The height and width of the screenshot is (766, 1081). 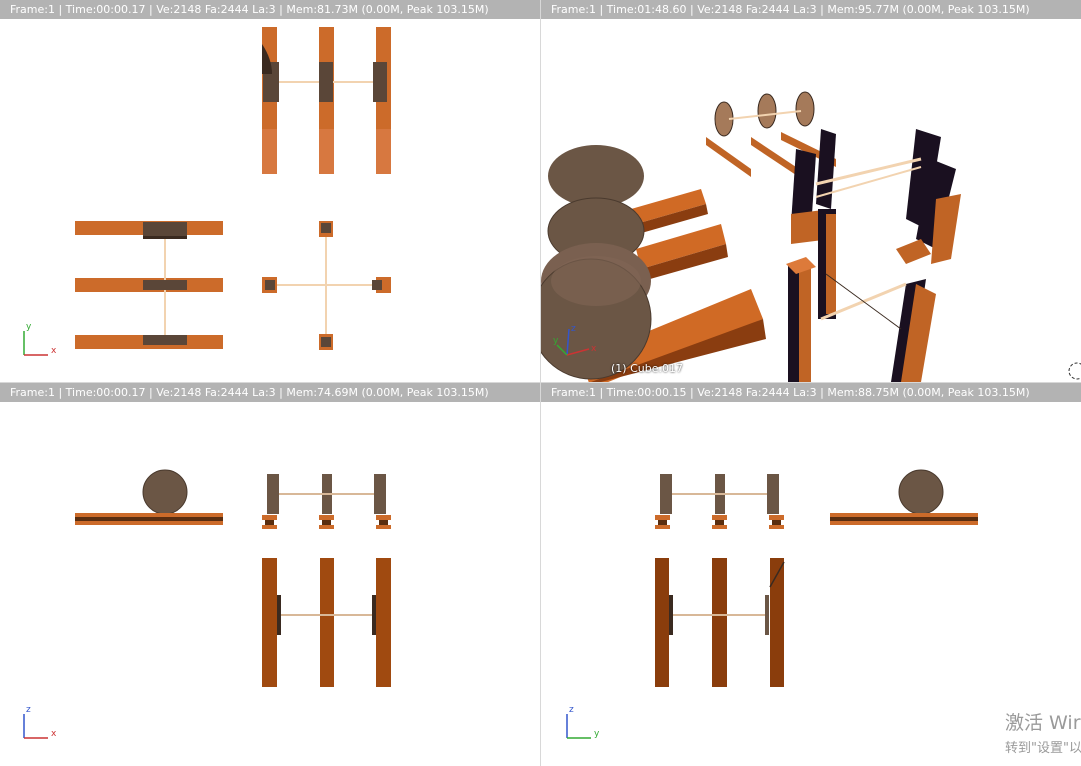 I want to click on 3d-cursor-icon, so click(x=1074, y=371).